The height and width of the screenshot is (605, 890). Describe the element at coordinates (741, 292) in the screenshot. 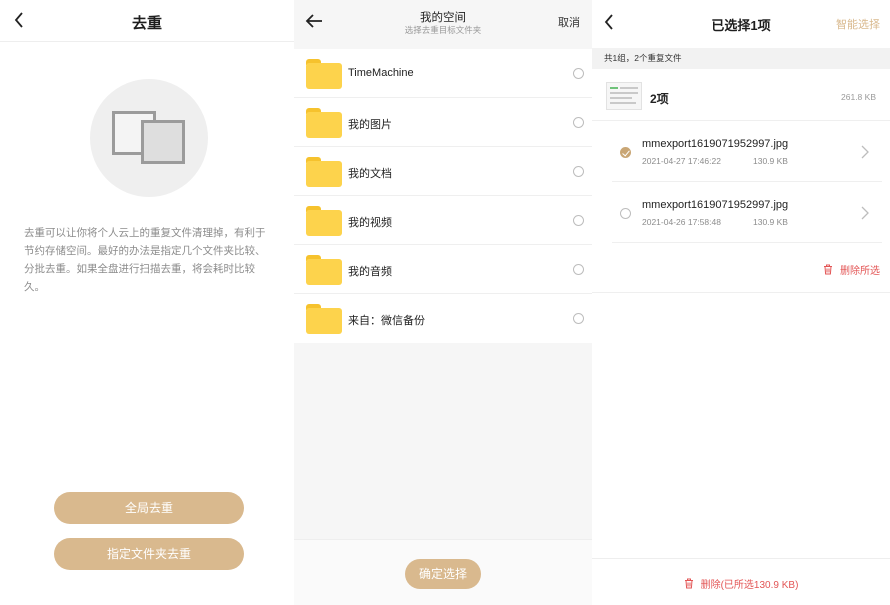

I see `divider` at that location.